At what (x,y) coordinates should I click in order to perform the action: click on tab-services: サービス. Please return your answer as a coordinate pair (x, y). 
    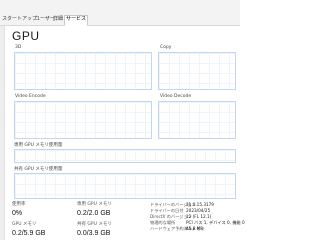
    Looking at the image, I should click on (76, 20).